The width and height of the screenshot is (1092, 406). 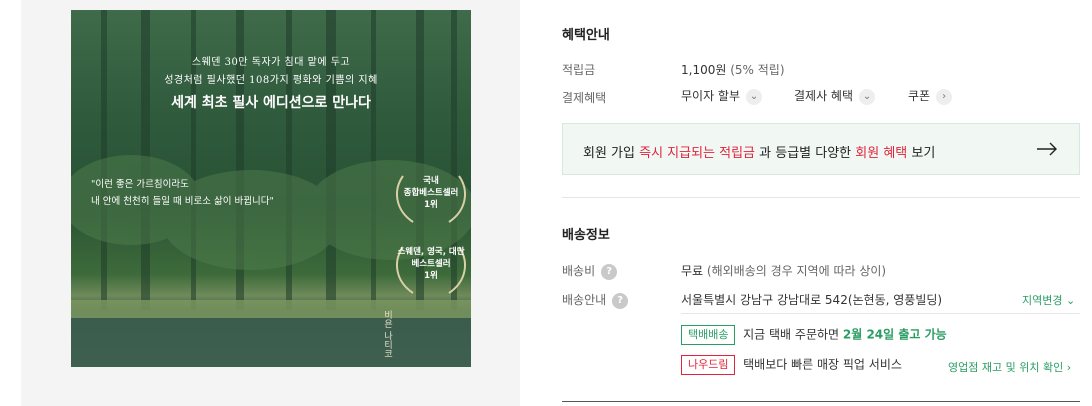 What do you see at coordinates (733, 70) in the screenshot?
I see `points-value: 1,100원 (5% 적립)` at bounding box center [733, 70].